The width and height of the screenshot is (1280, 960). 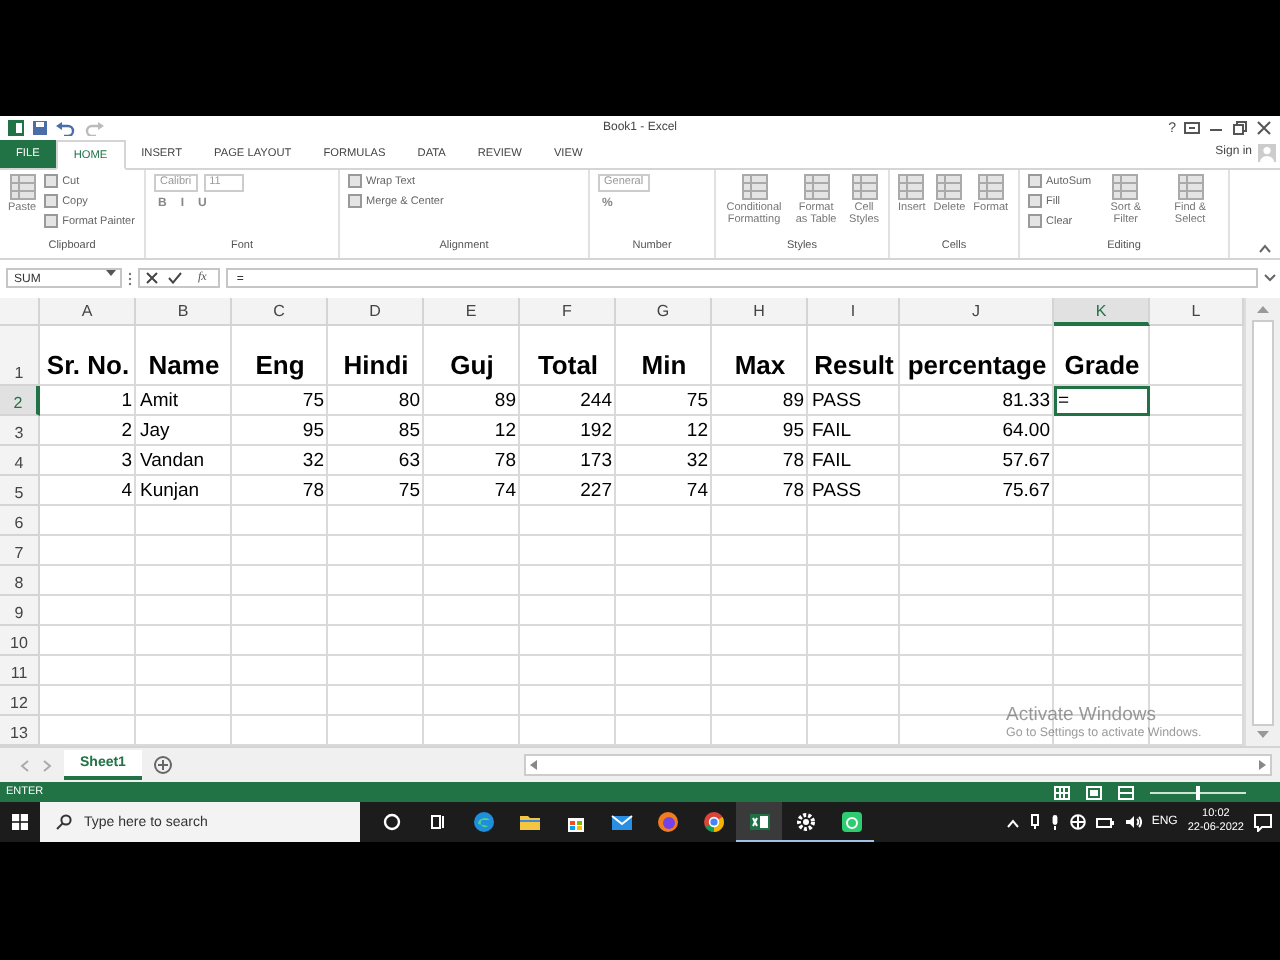 I want to click on table-cell: percentage, so click(x=977, y=356).